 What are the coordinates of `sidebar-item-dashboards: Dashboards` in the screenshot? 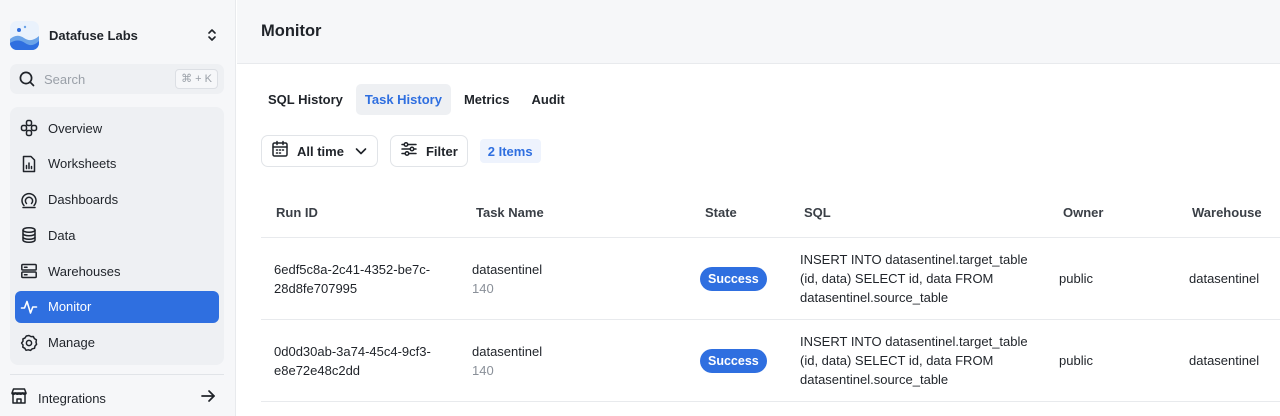 It's located at (117, 200).